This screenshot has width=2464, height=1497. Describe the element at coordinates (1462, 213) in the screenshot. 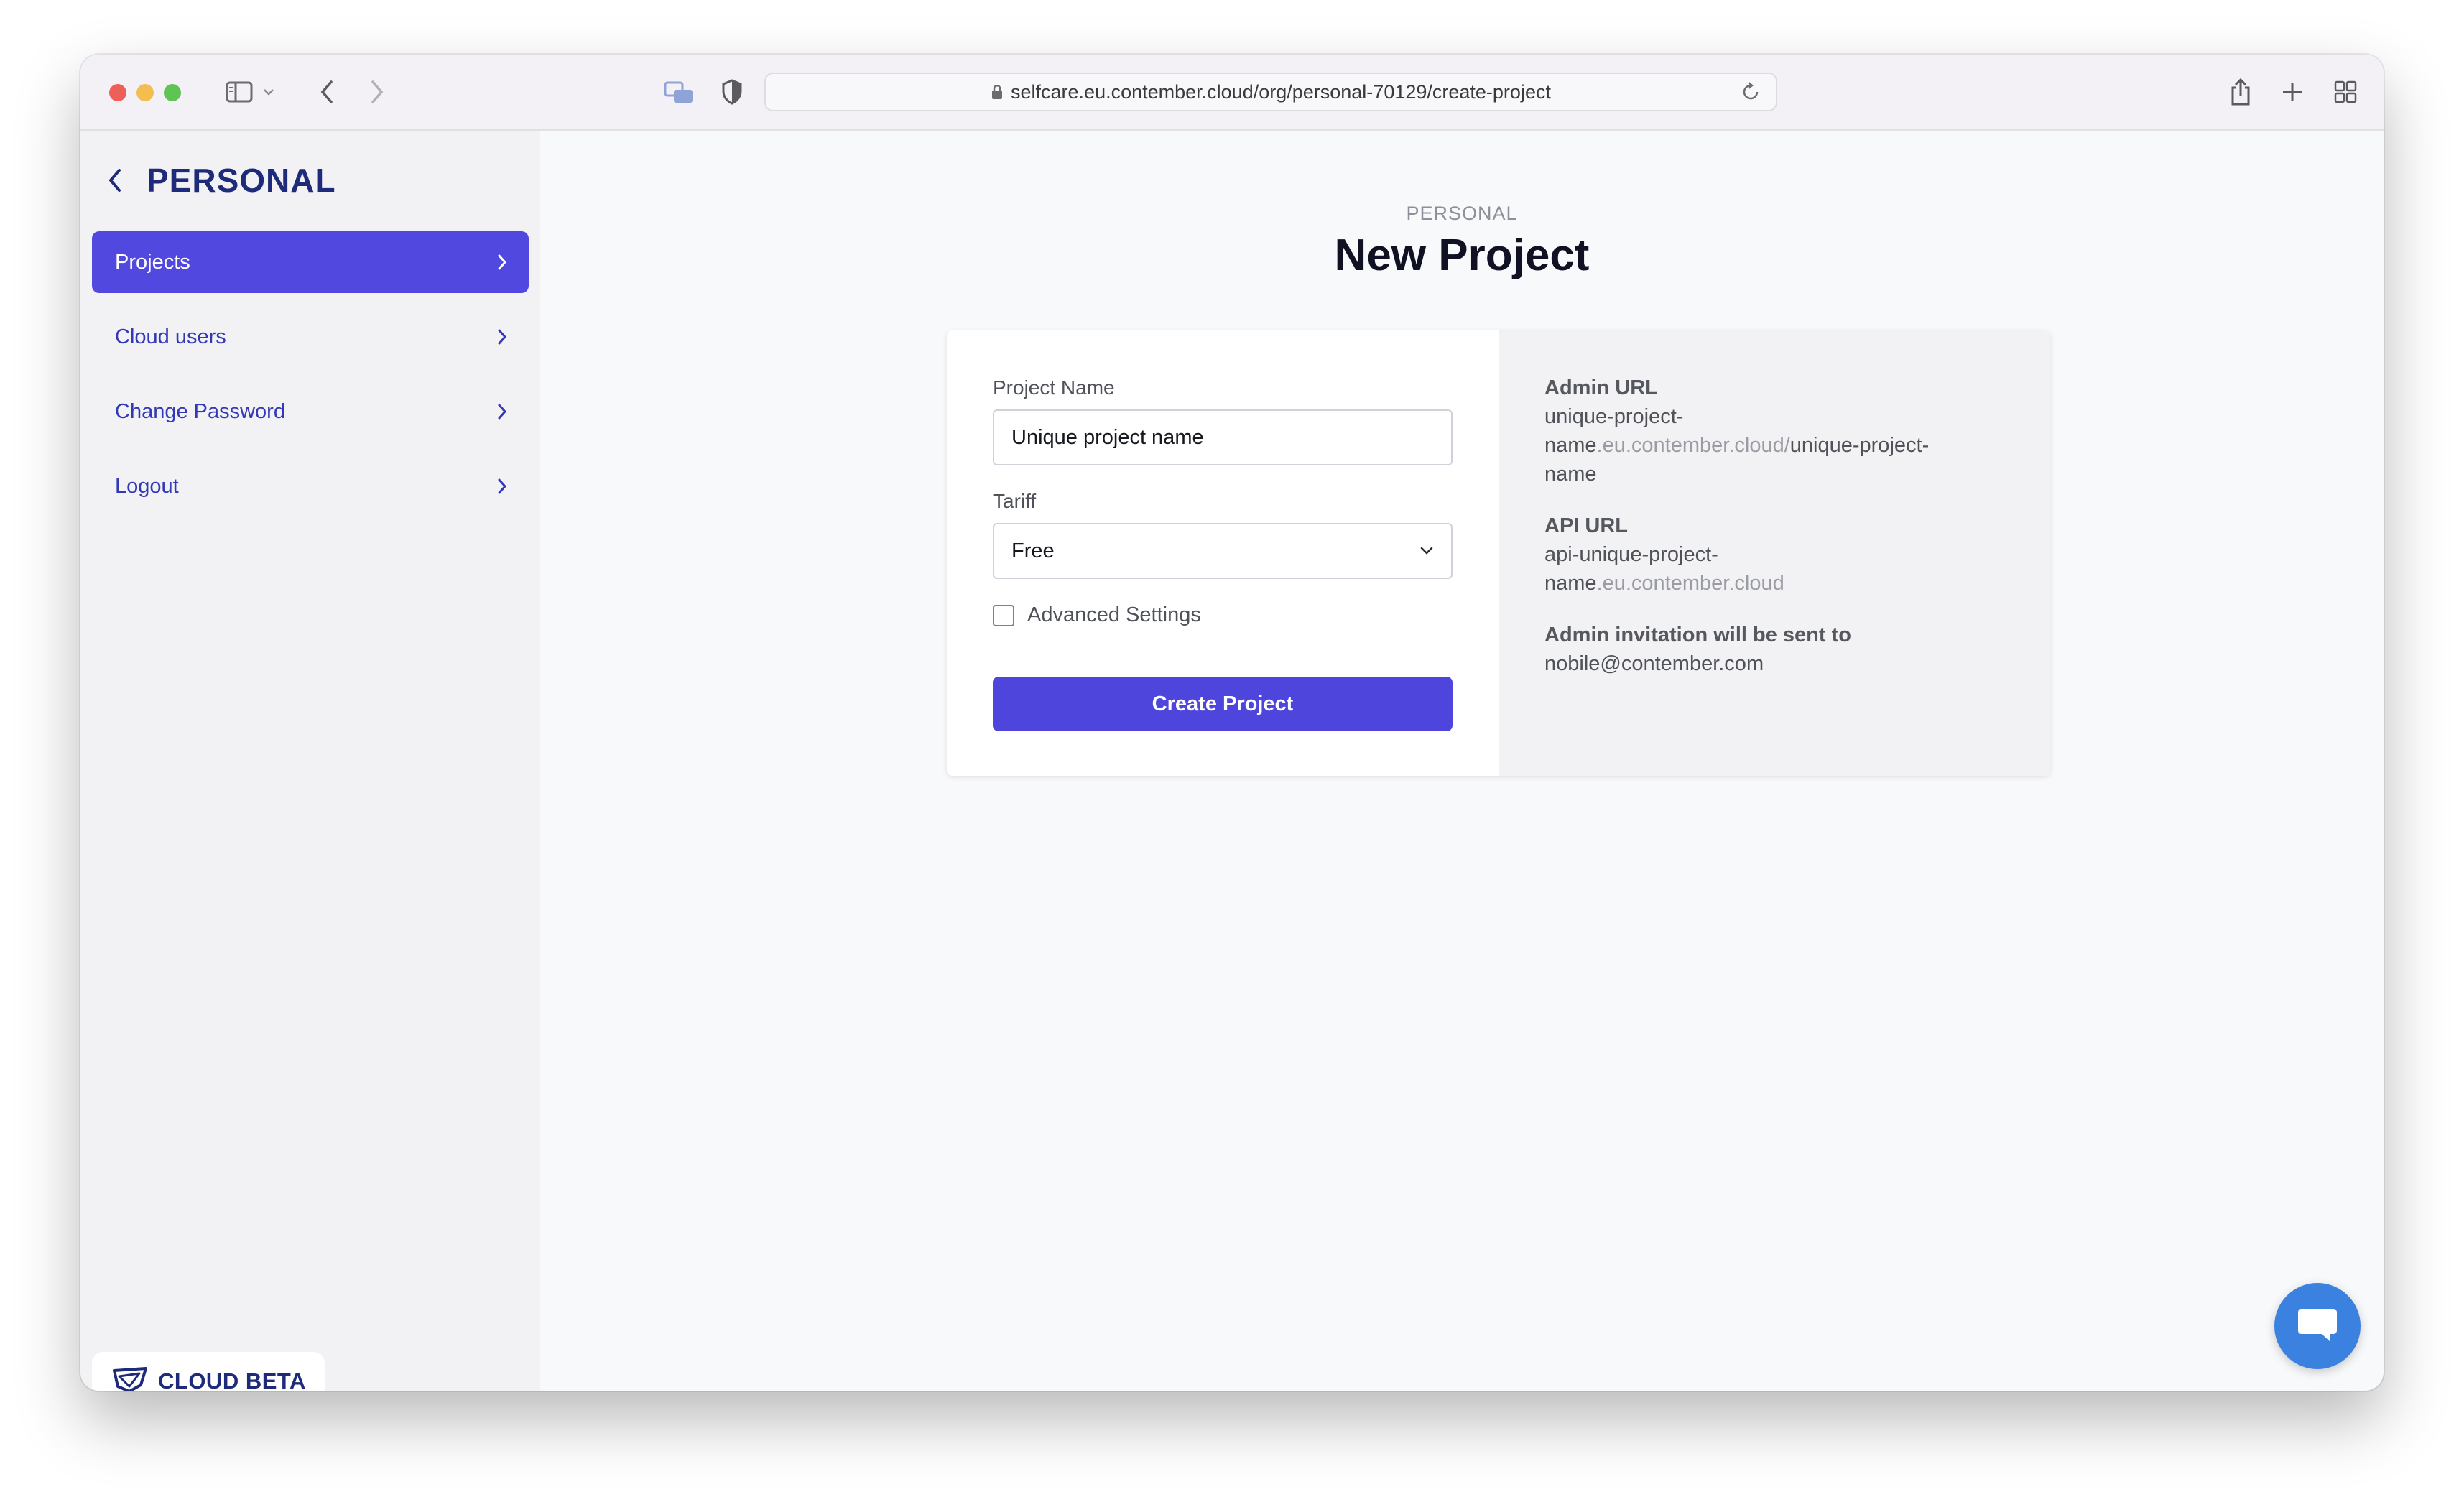

I see `page-eyebrow: PERSONAL` at that location.